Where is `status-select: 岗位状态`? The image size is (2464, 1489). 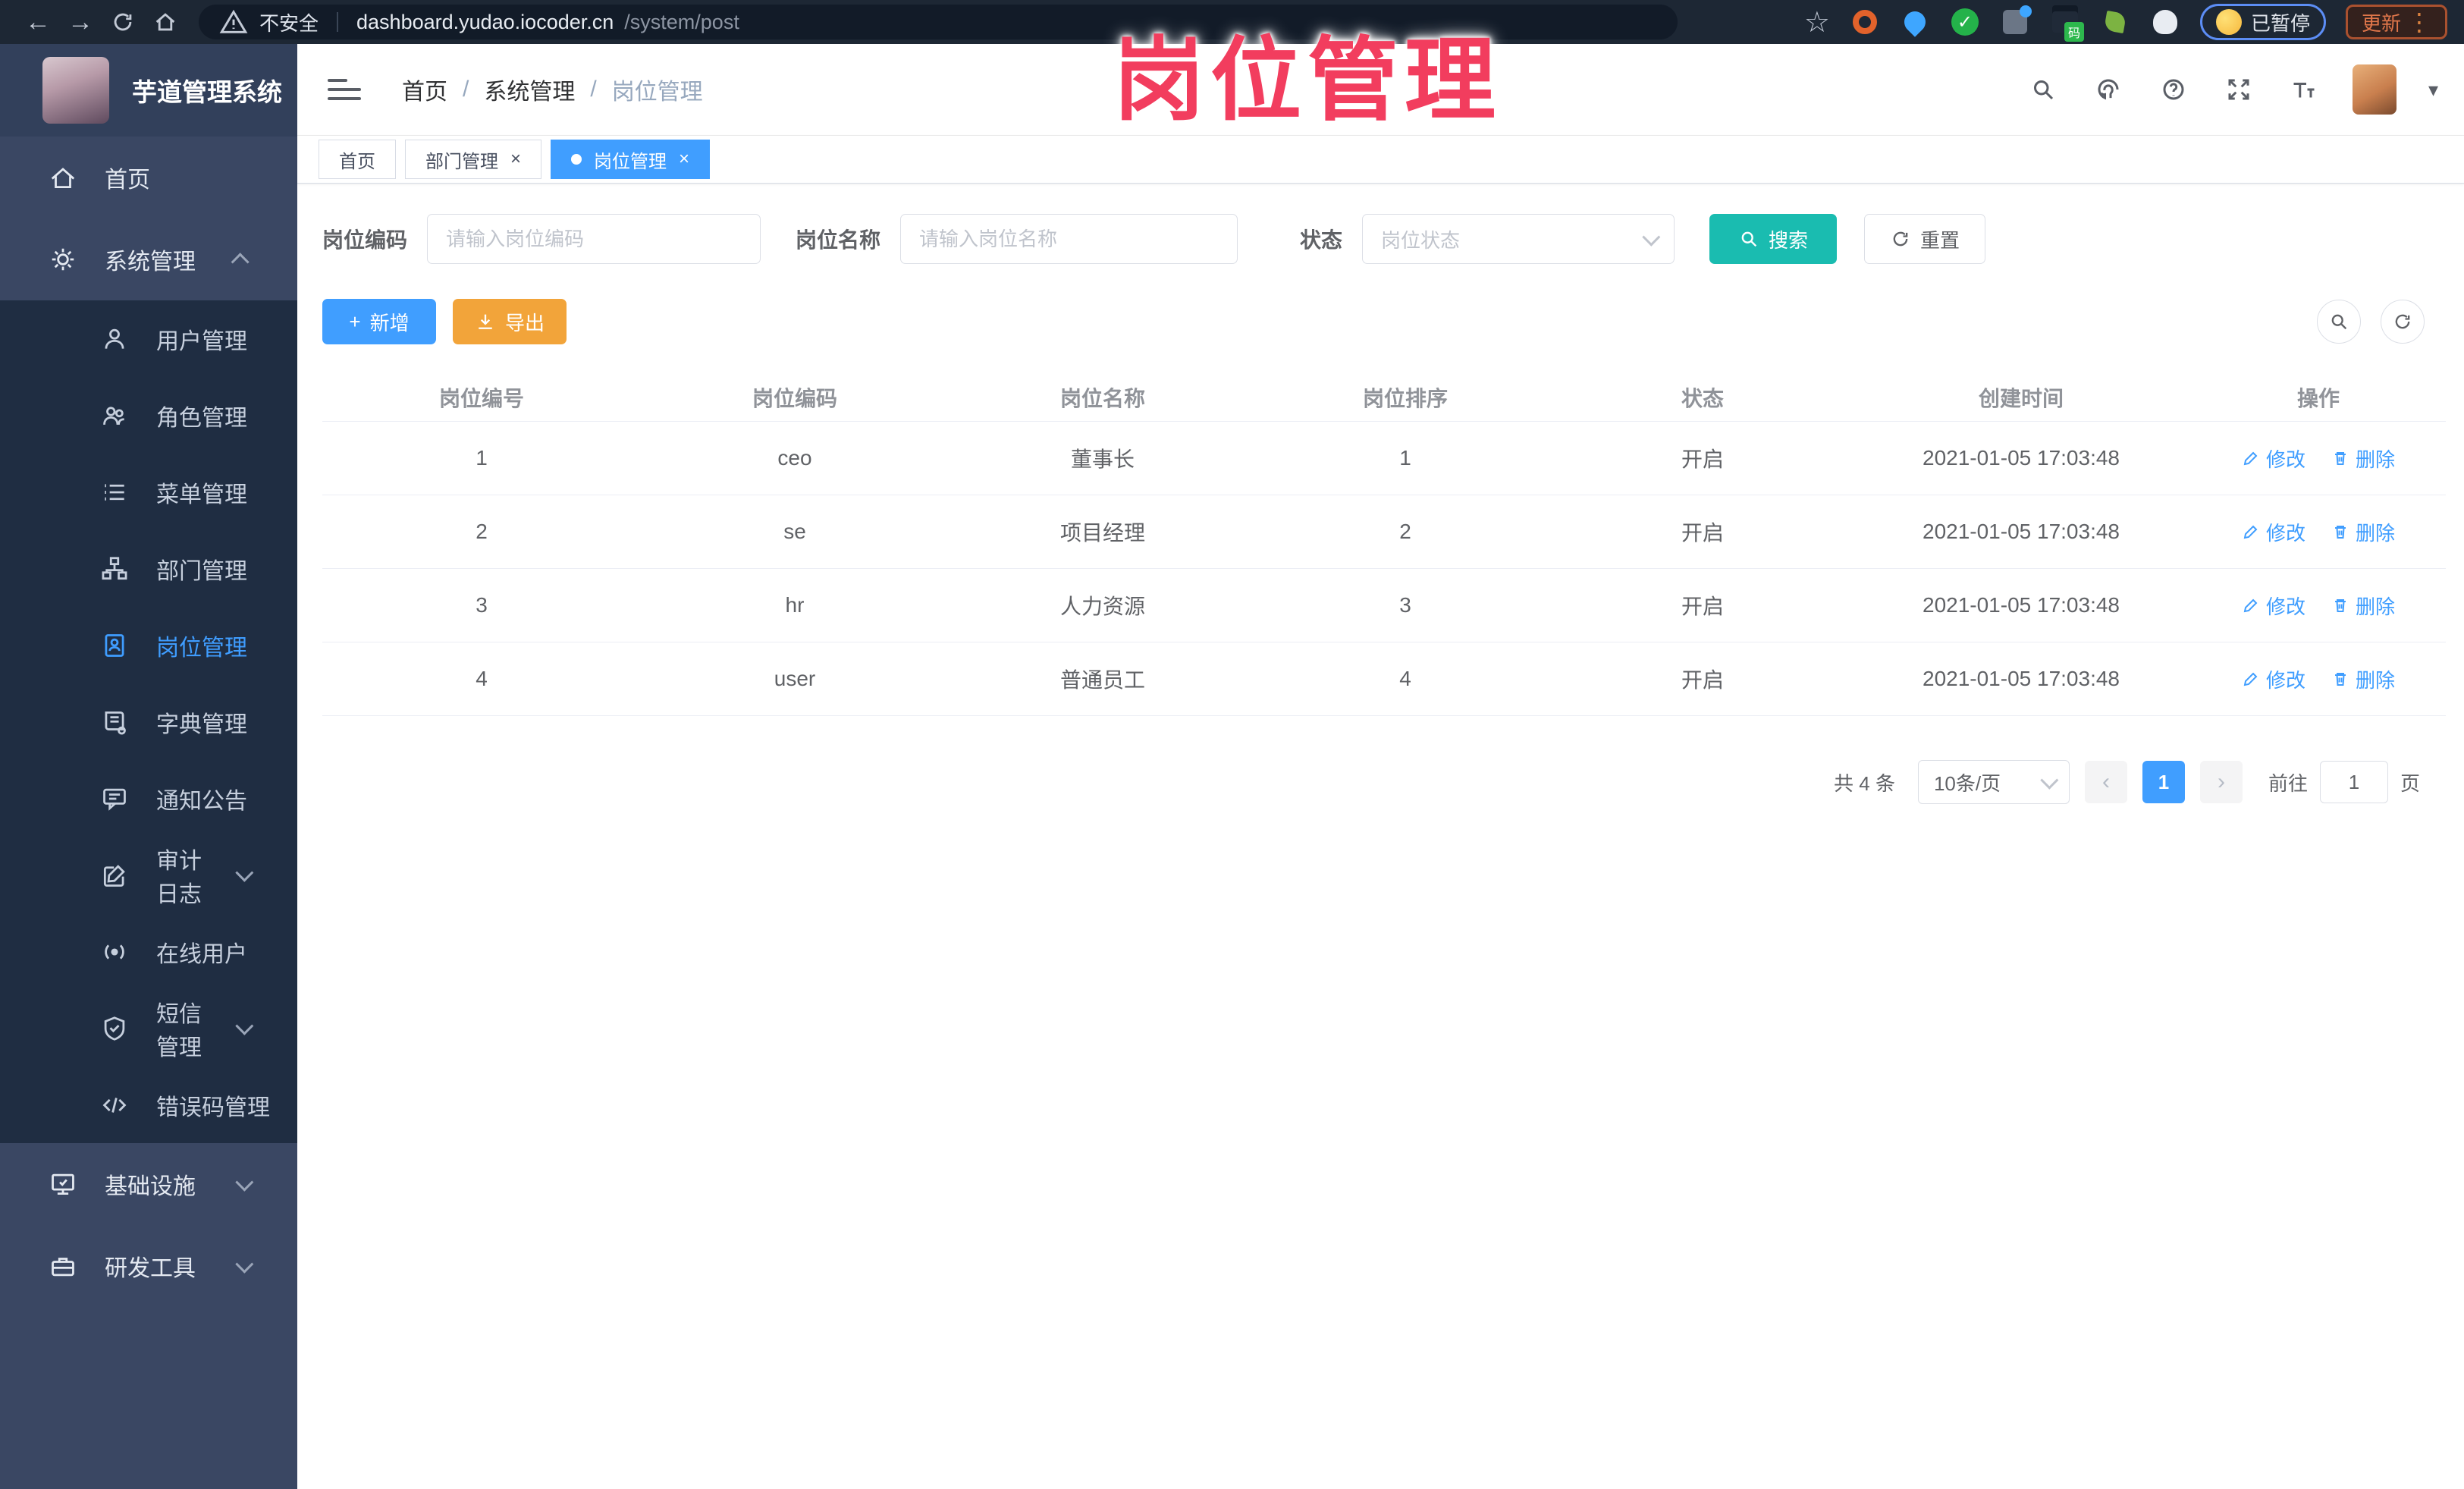
status-select: 岗位状态 is located at coordinates (1519, 239).